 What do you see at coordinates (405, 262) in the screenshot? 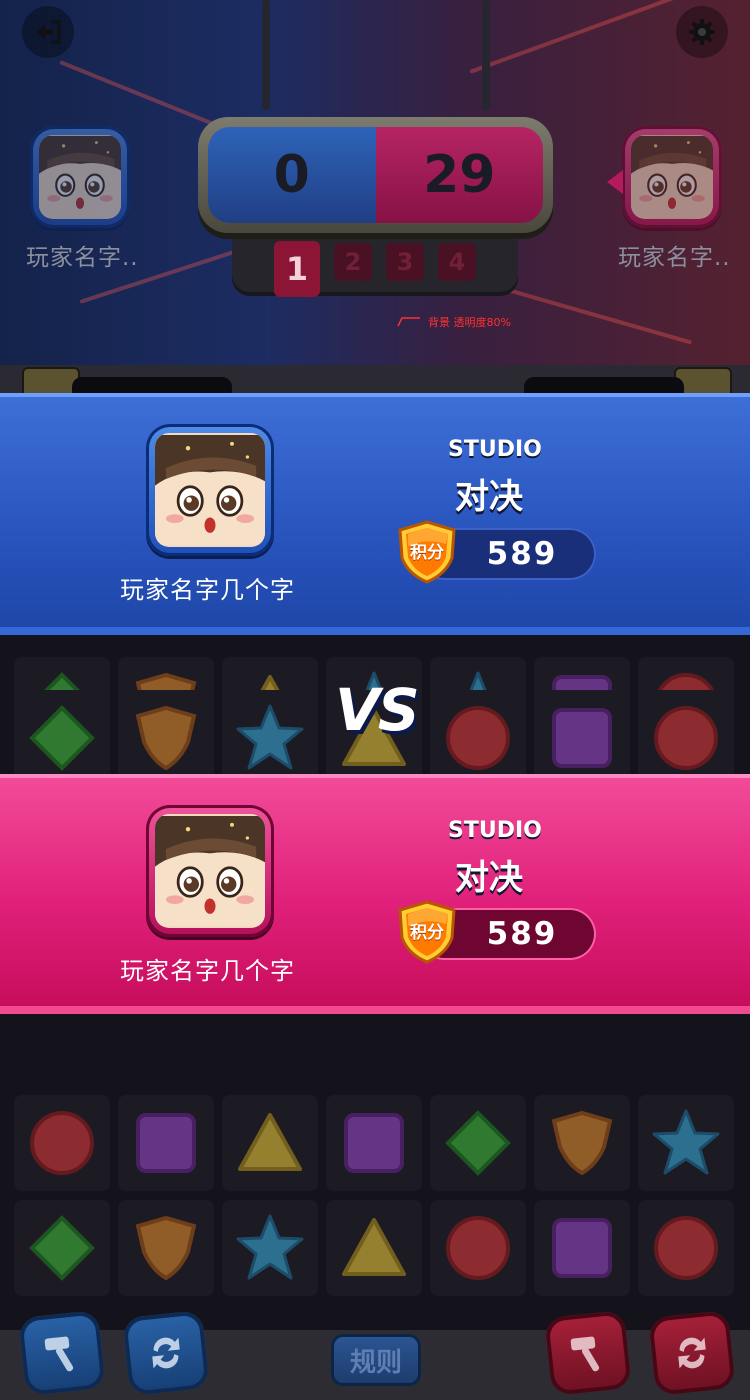
I see `round-chip: 3` at bounding box center [405, 262].